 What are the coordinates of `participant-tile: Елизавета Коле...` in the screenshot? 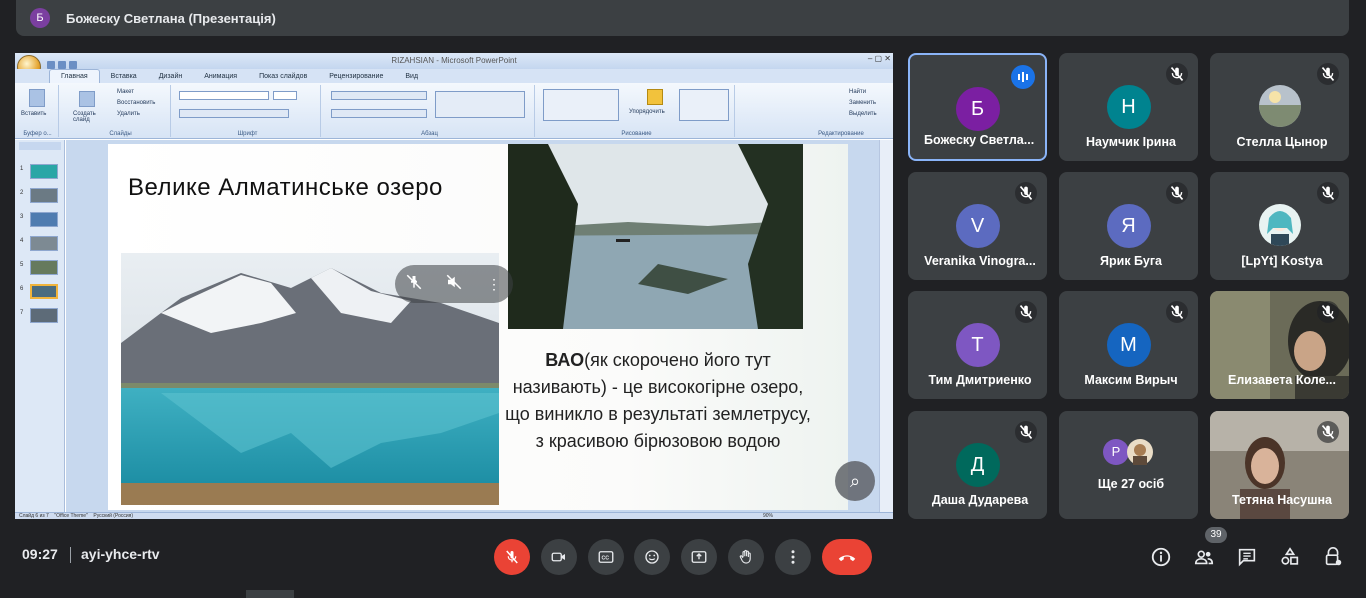 It's located at (1279, 345).